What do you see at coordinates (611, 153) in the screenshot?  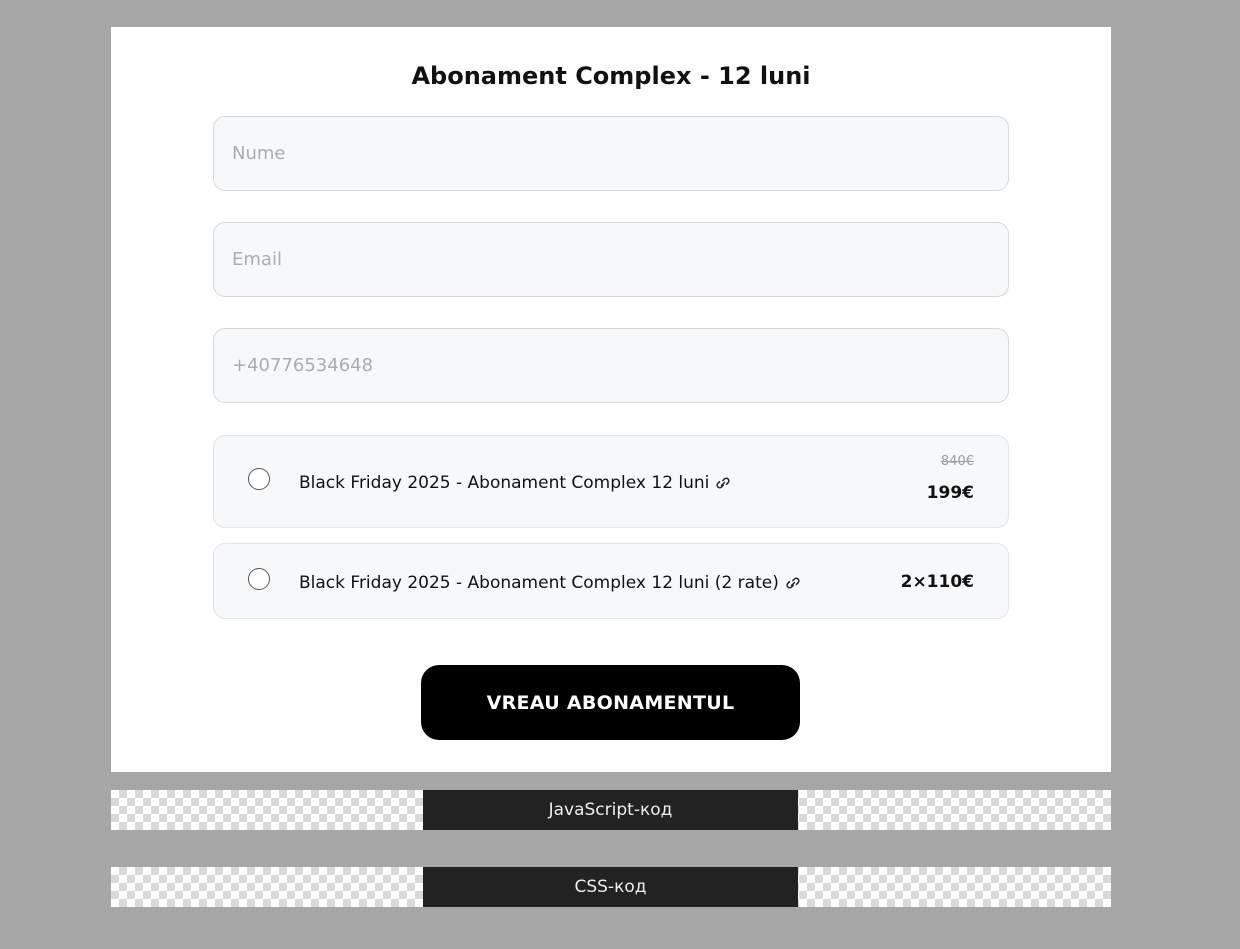 I see `name-input` at bounding box center [611, 153].